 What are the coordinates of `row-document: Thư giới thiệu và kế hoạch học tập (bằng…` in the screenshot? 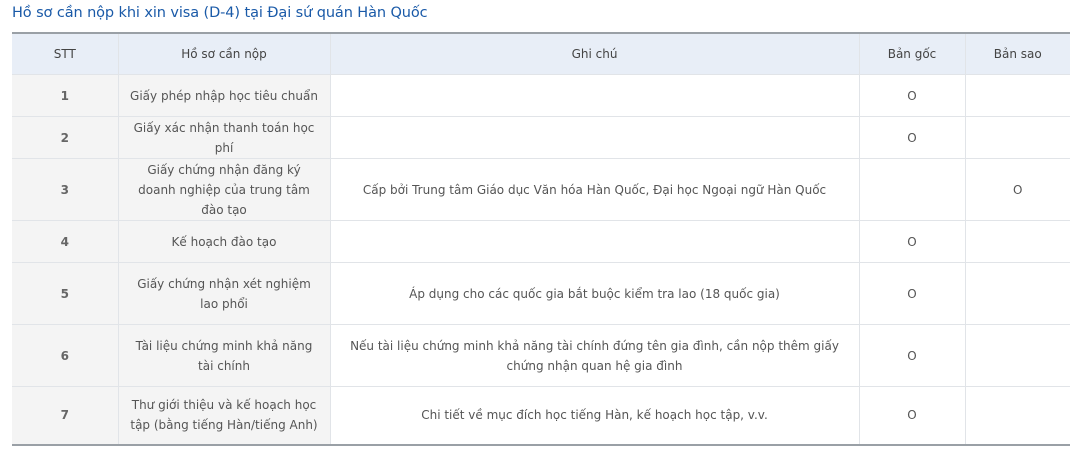 It's located at (224, 415).